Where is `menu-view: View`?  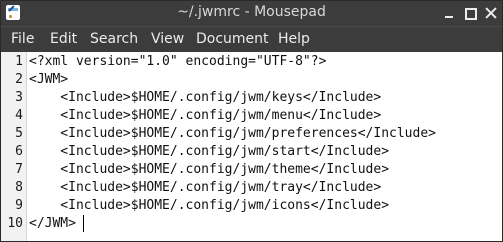 menu-view: View is located at coordinates (167, 39).